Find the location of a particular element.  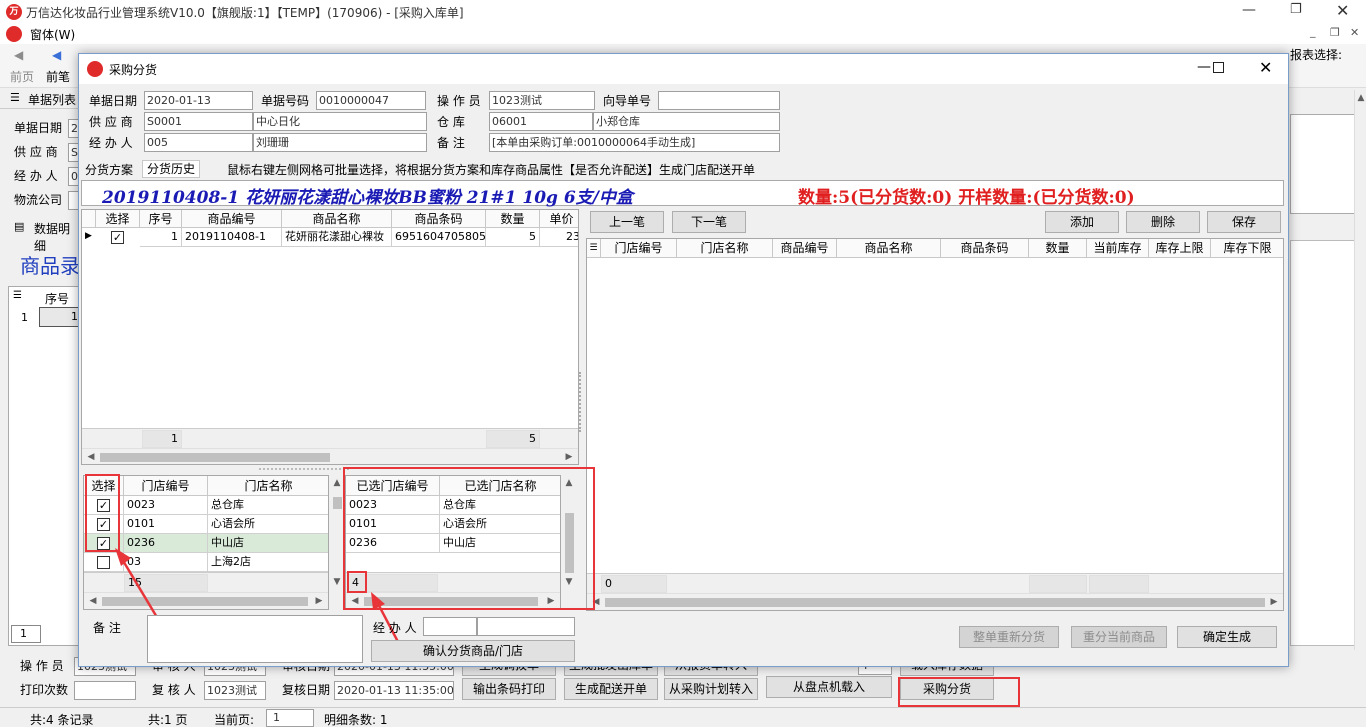

confirm-allocation-button: 确认分货商品/门店 is located at coordinates (473, 651).